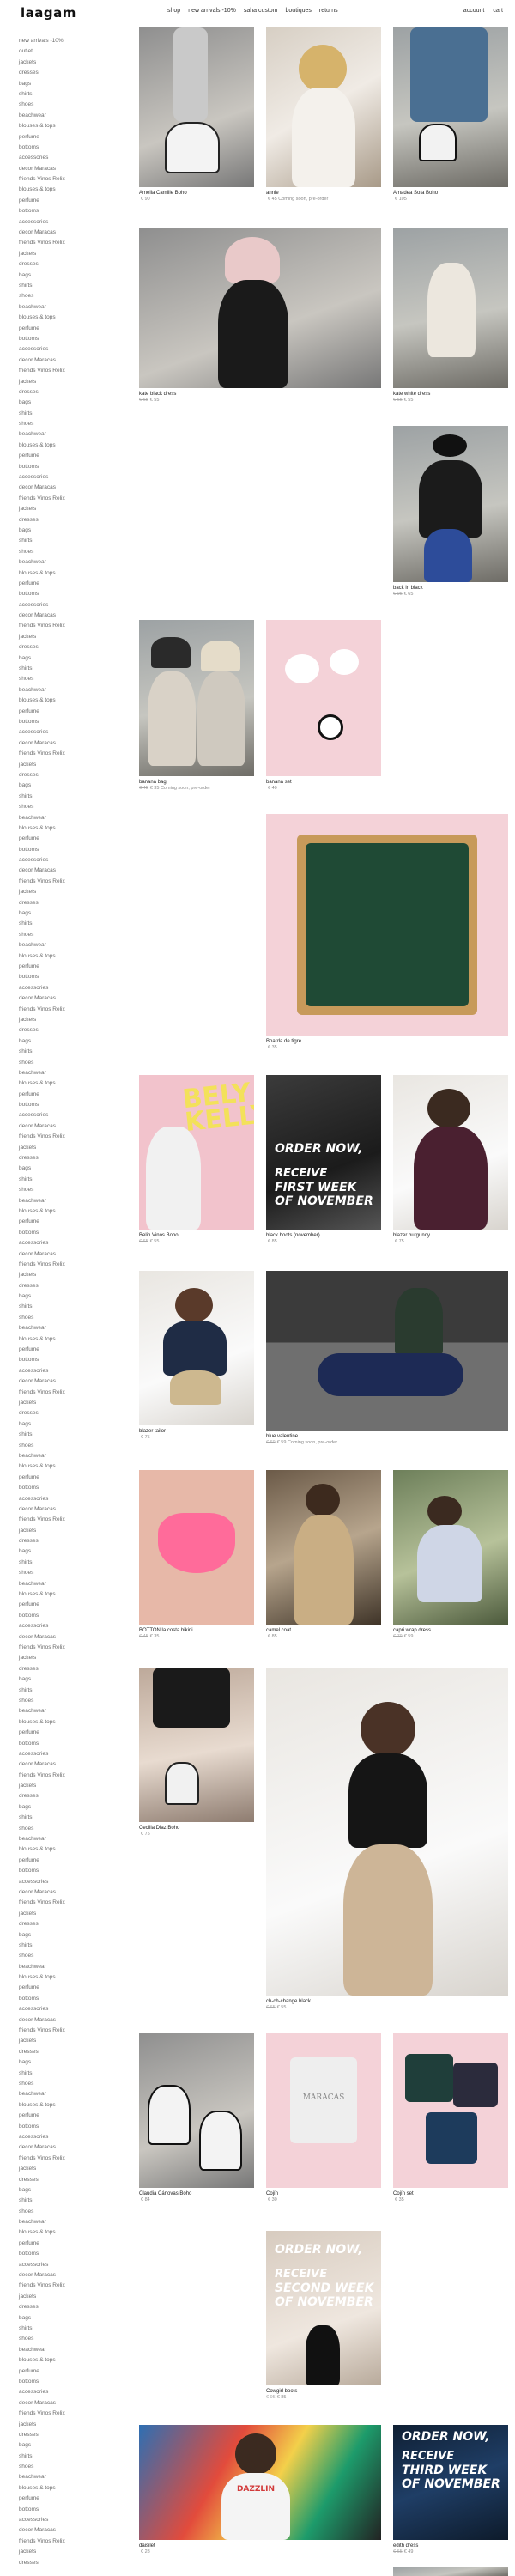  I want to click on sidebar-category-link: new arrivals -10%, so click(70, 41).